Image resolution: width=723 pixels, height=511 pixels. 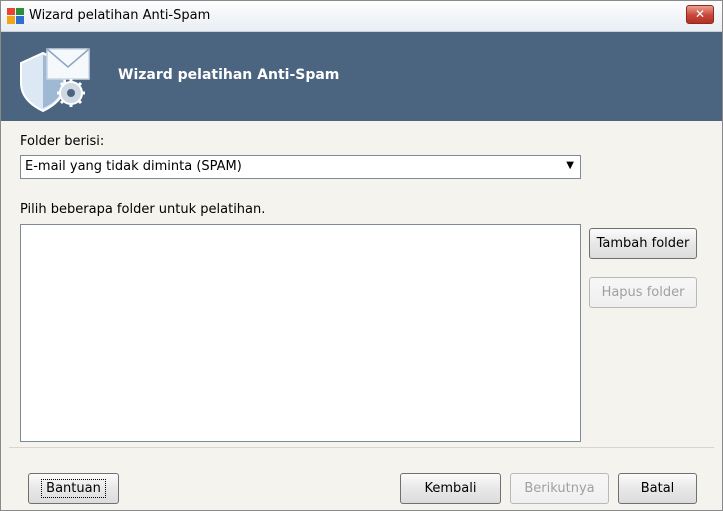 I want to click on folder-label: Folder berisi:, so click(x=62, y=141).